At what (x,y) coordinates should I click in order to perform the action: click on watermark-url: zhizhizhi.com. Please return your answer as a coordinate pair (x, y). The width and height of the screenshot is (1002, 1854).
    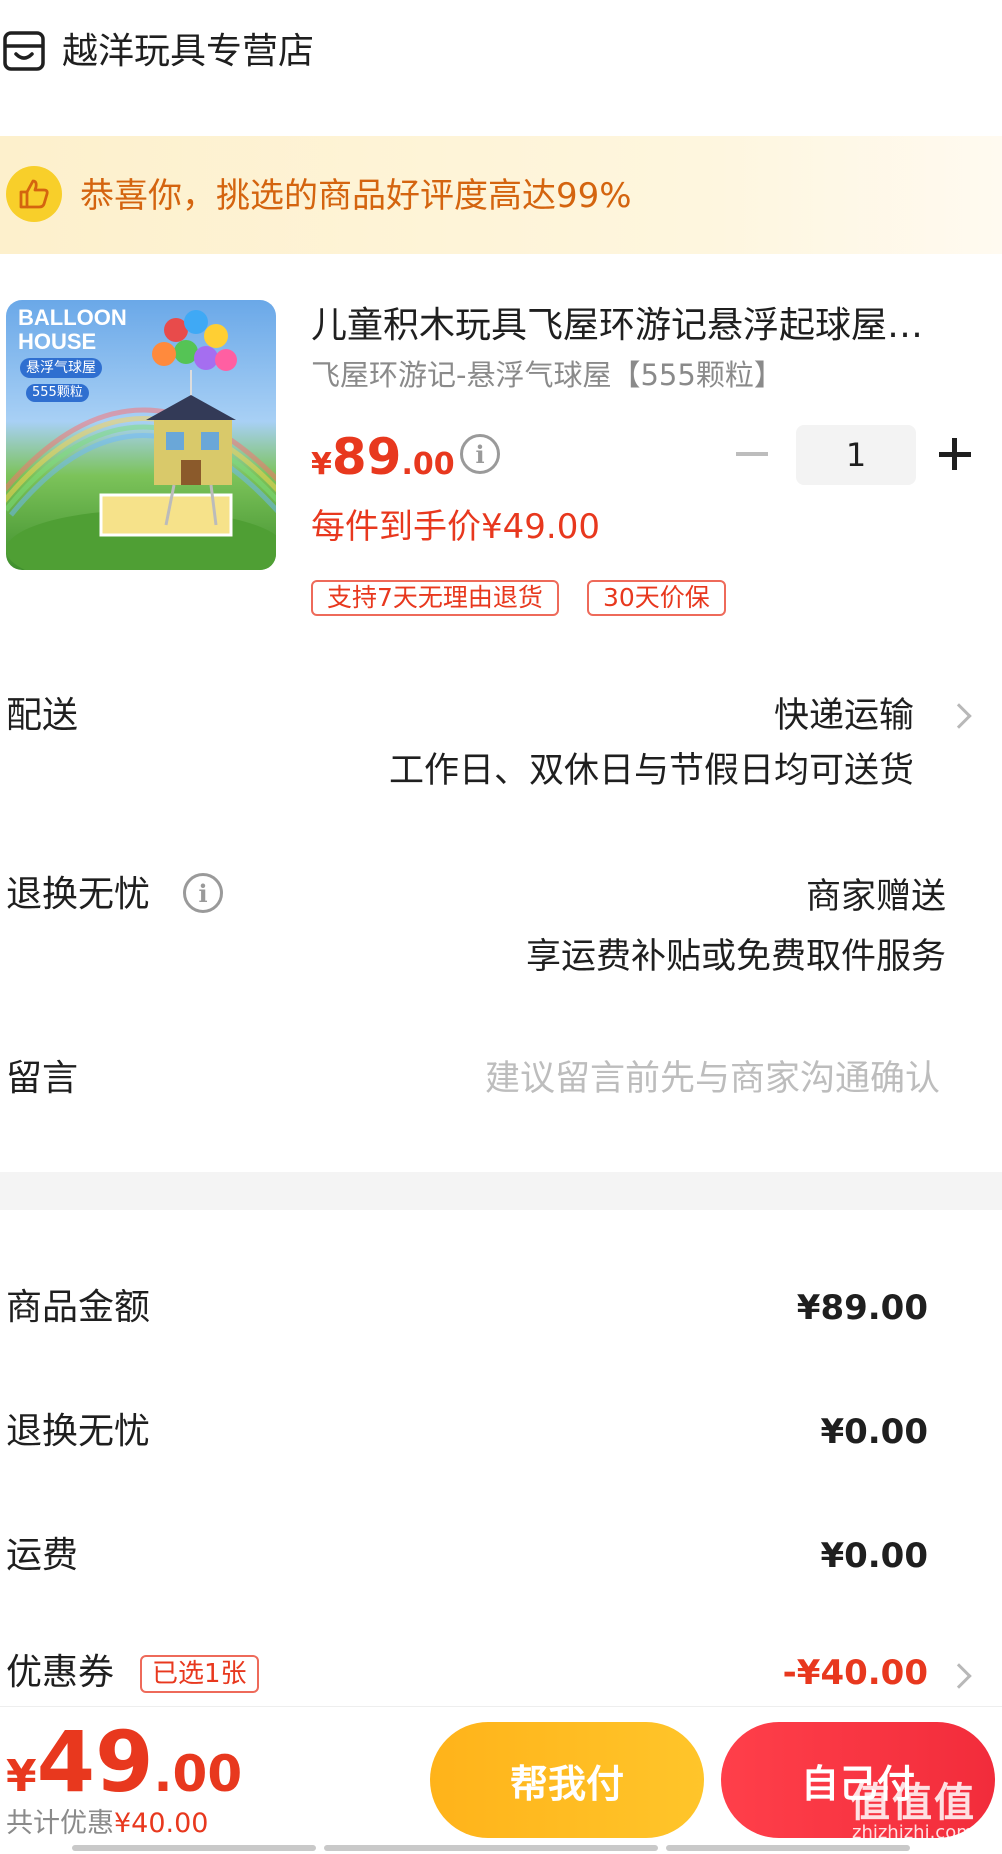
    Looking at the image, I should click on (913, 1832).